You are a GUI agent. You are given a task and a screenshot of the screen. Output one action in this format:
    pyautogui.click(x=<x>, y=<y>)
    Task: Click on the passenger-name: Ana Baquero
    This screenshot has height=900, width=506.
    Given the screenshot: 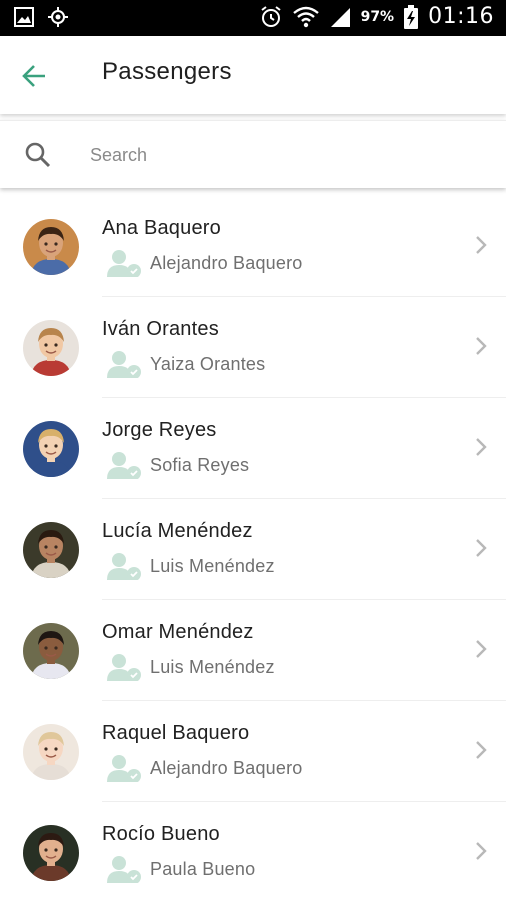 What is the action you would take?
    pyautogui.click(x=161, y=228)
    